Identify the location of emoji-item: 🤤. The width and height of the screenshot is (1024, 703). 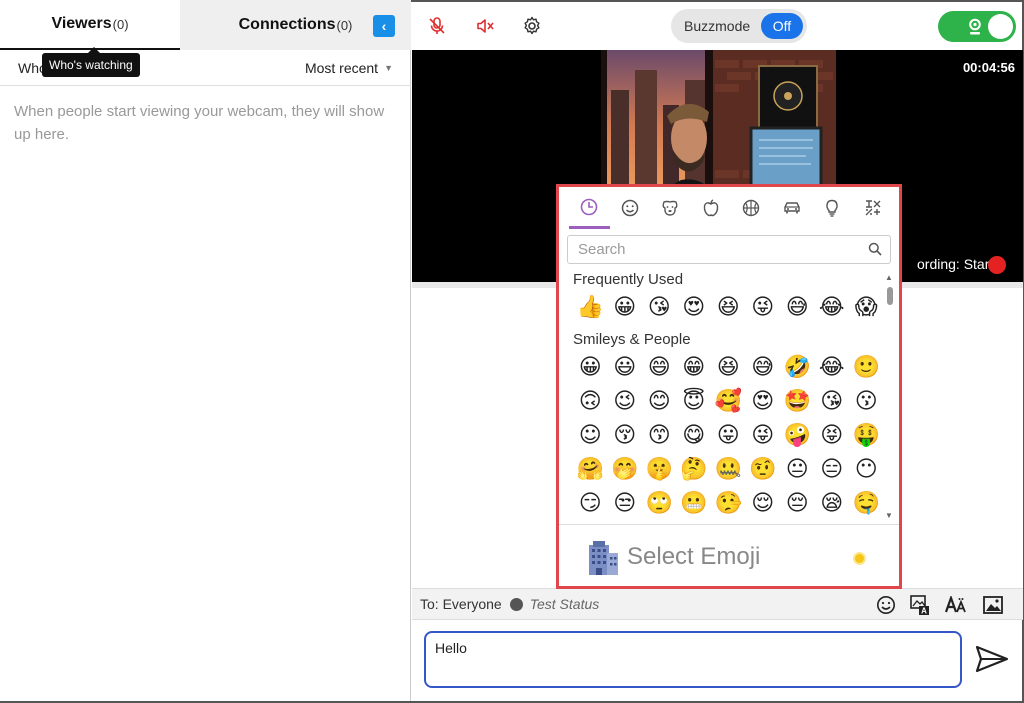
(866, 504).